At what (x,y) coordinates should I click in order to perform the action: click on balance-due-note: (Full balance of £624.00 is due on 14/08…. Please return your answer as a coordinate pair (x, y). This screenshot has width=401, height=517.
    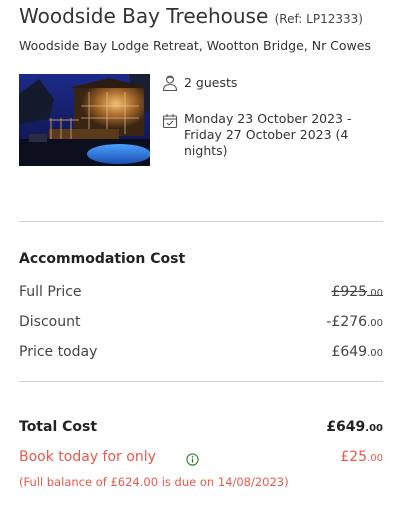
    Looking at the image, I should click on (154, 482).